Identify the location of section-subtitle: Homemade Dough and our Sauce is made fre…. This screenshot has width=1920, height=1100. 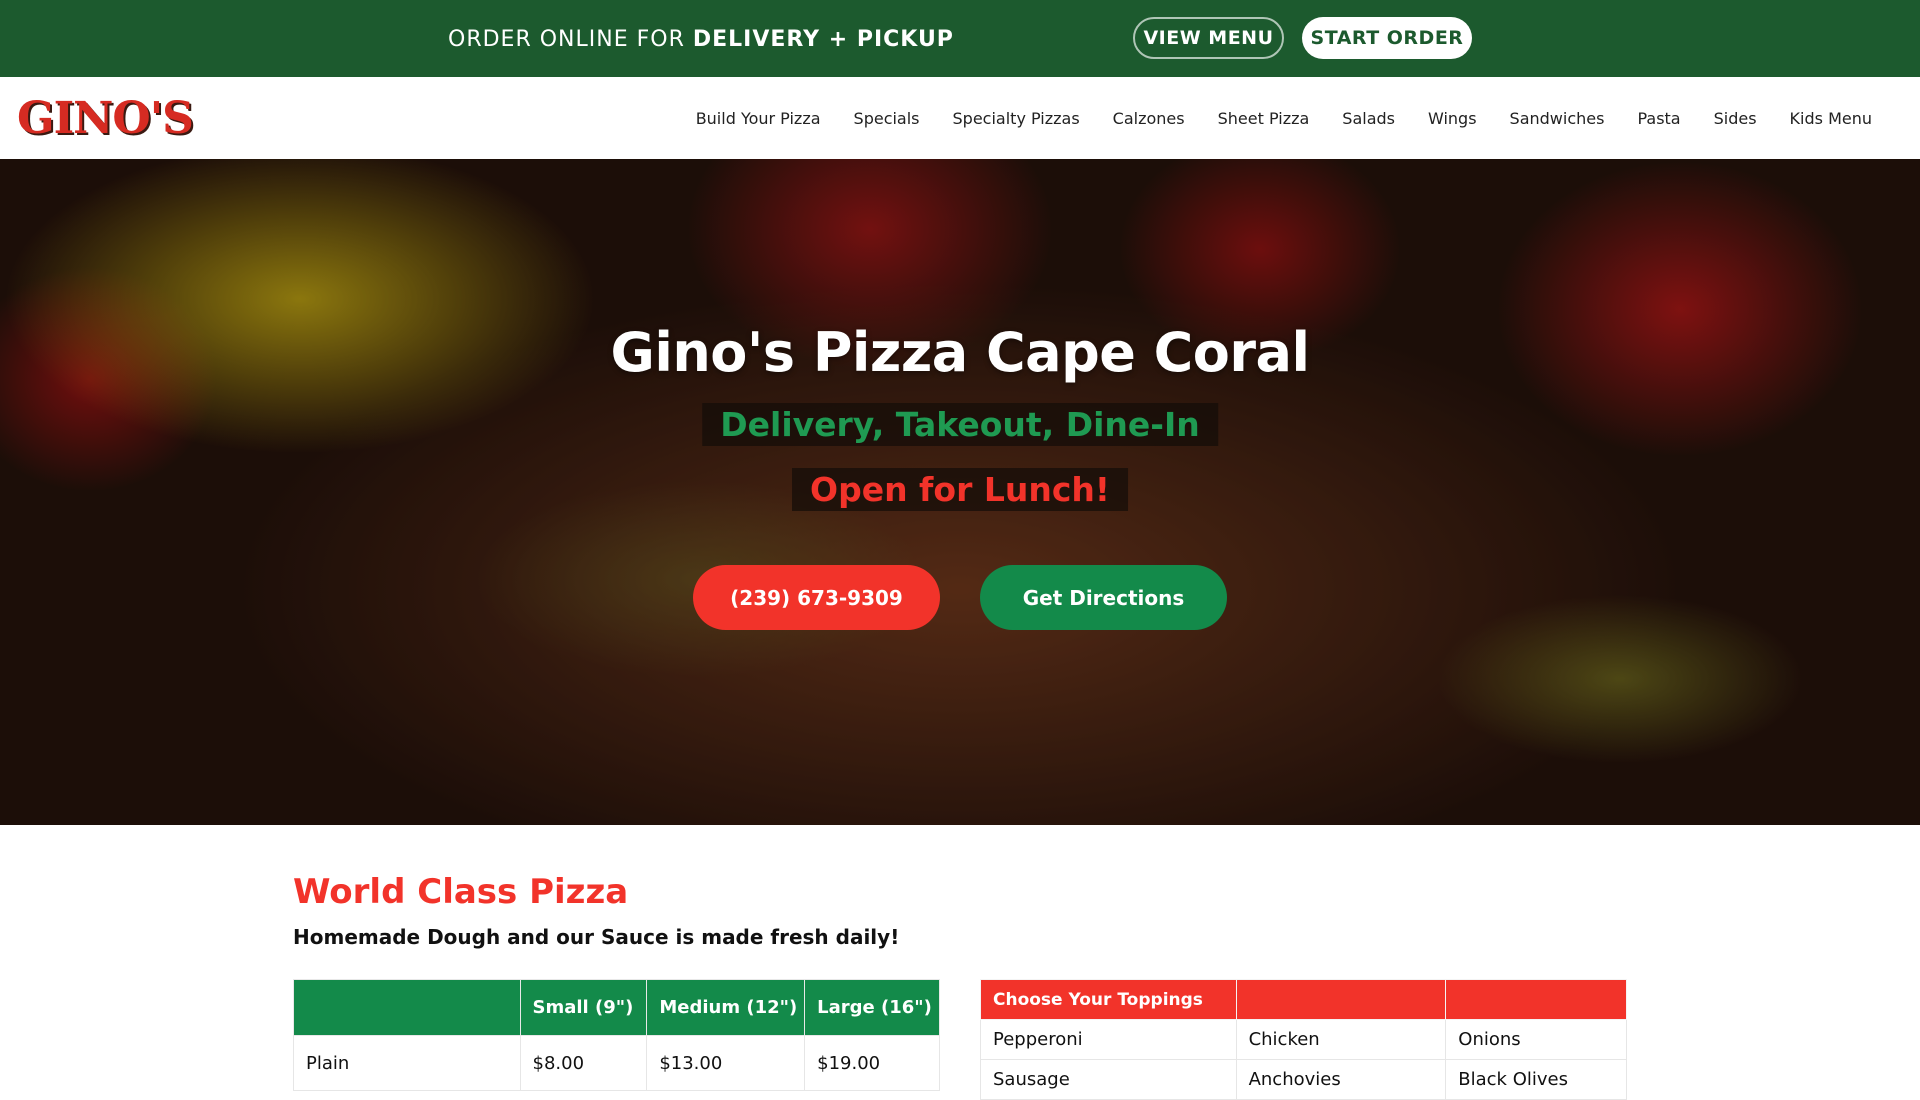
(596, 937).